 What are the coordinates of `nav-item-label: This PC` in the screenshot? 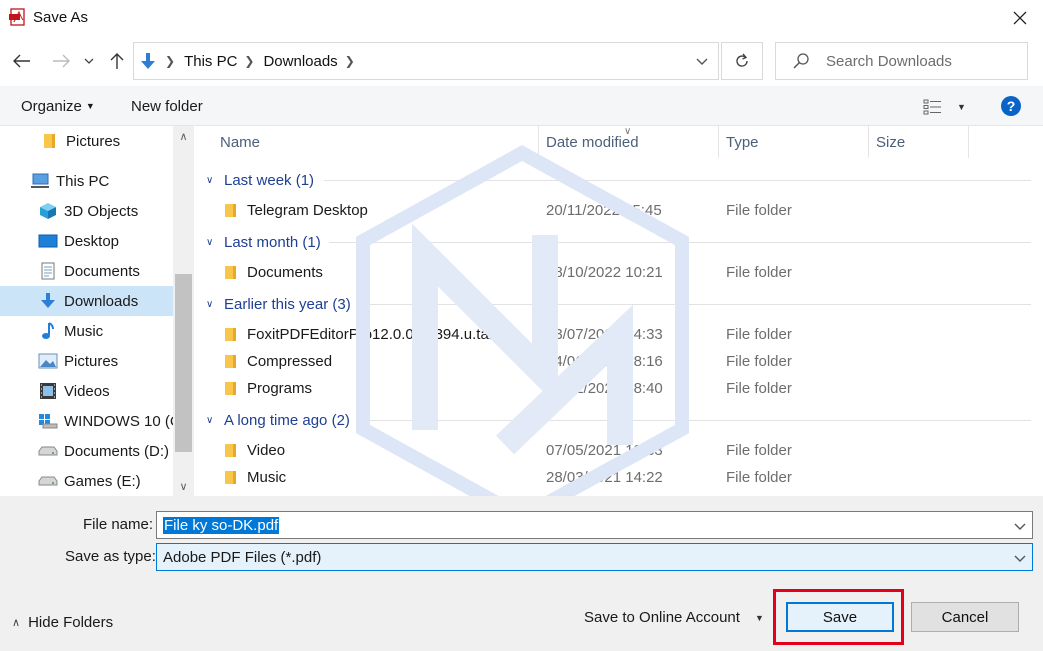 It's located at (83, 181).